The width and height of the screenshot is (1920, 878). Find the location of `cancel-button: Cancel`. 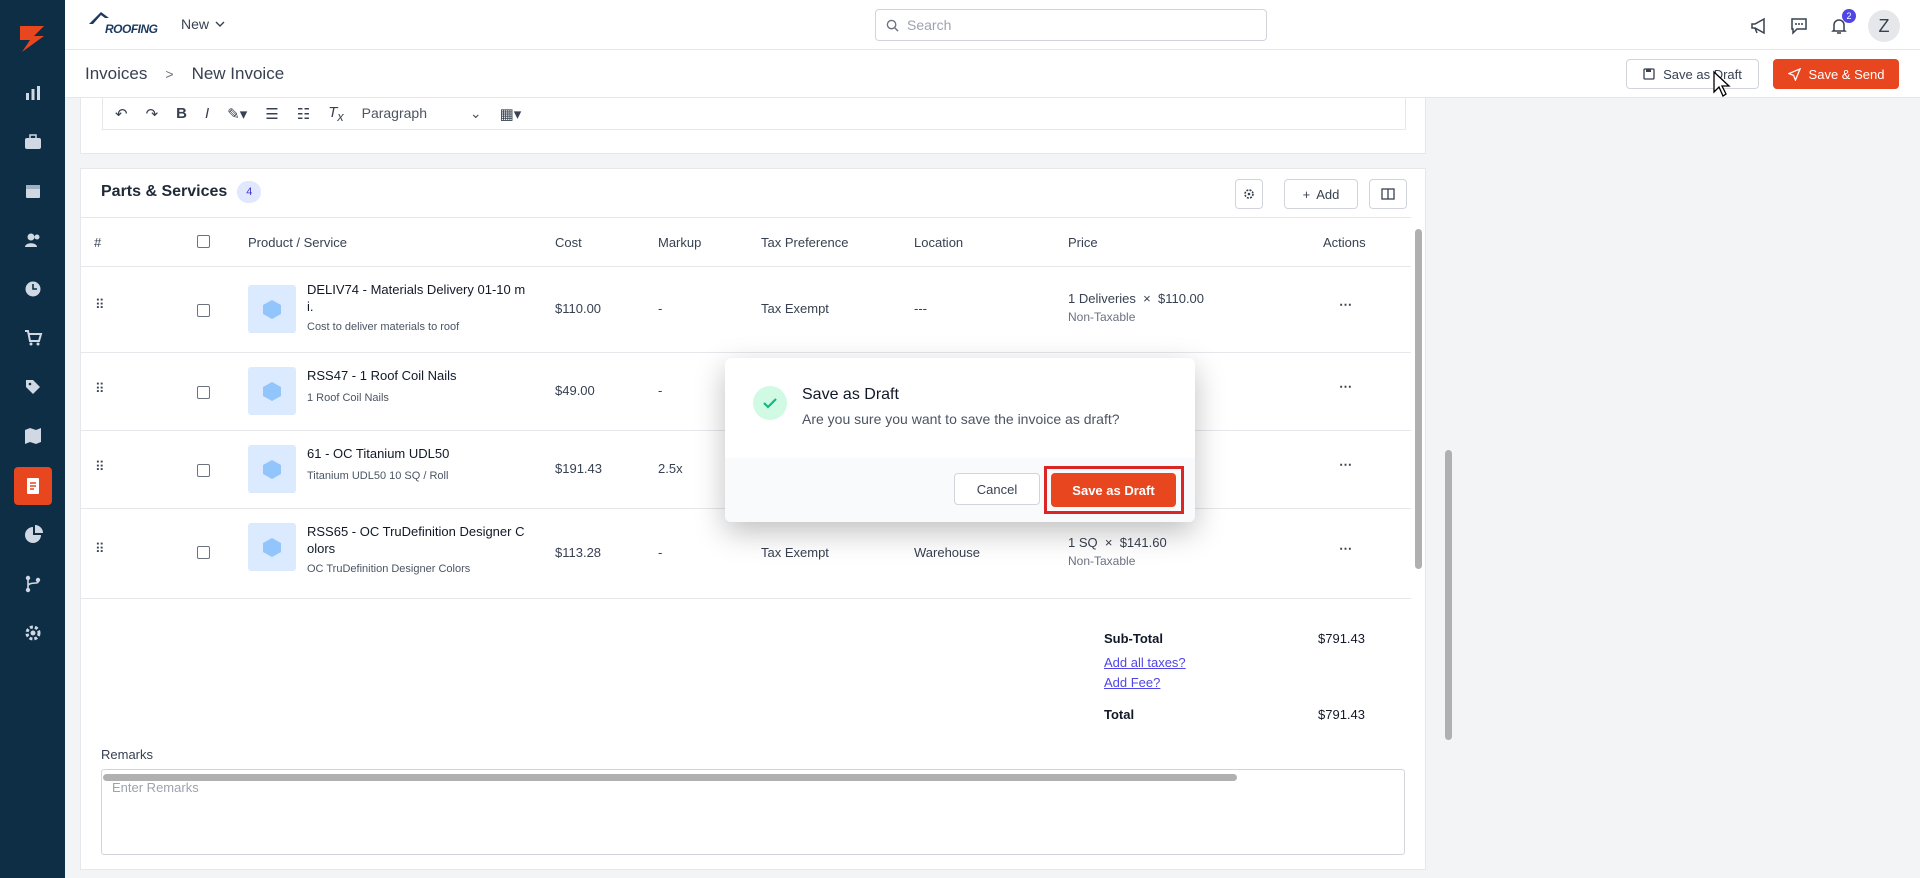

cancel-button: Cancel is located at coordinates (997, 489).